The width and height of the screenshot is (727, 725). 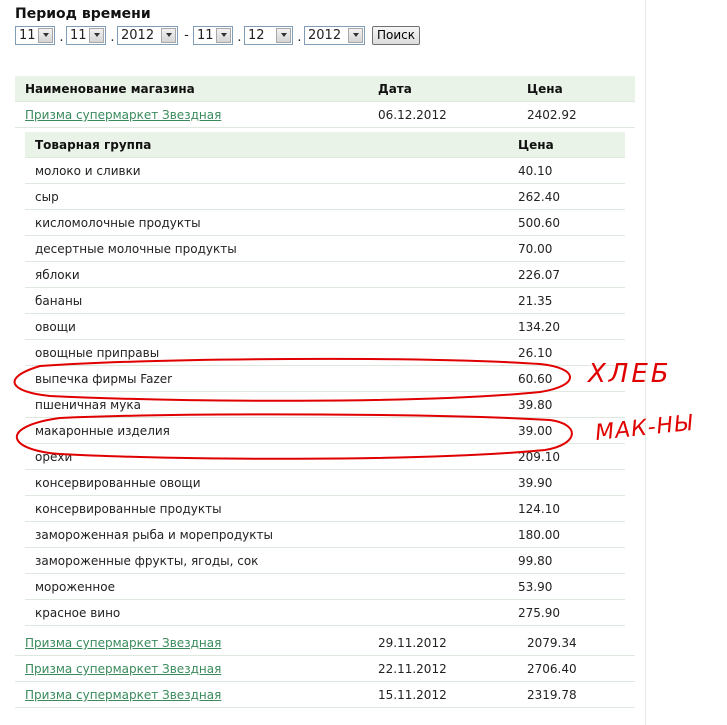 I want to click on content-border, so click(x=645, y=362).